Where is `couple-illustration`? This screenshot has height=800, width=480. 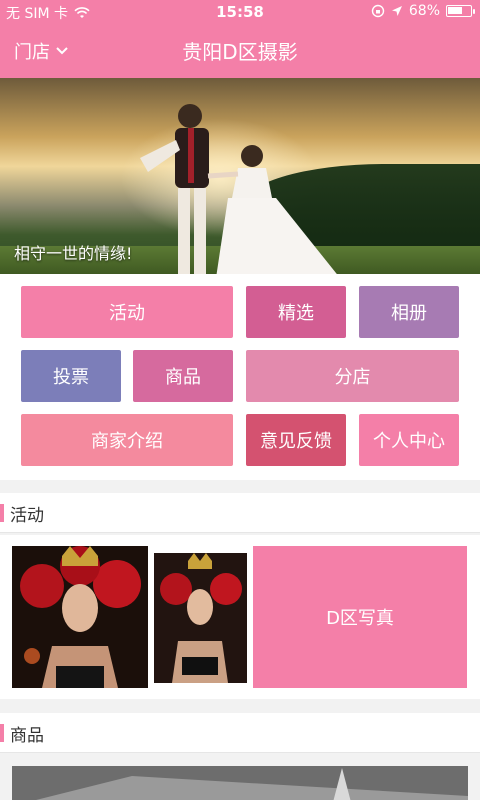
couple-illustration is located at coordinates (238, 189).